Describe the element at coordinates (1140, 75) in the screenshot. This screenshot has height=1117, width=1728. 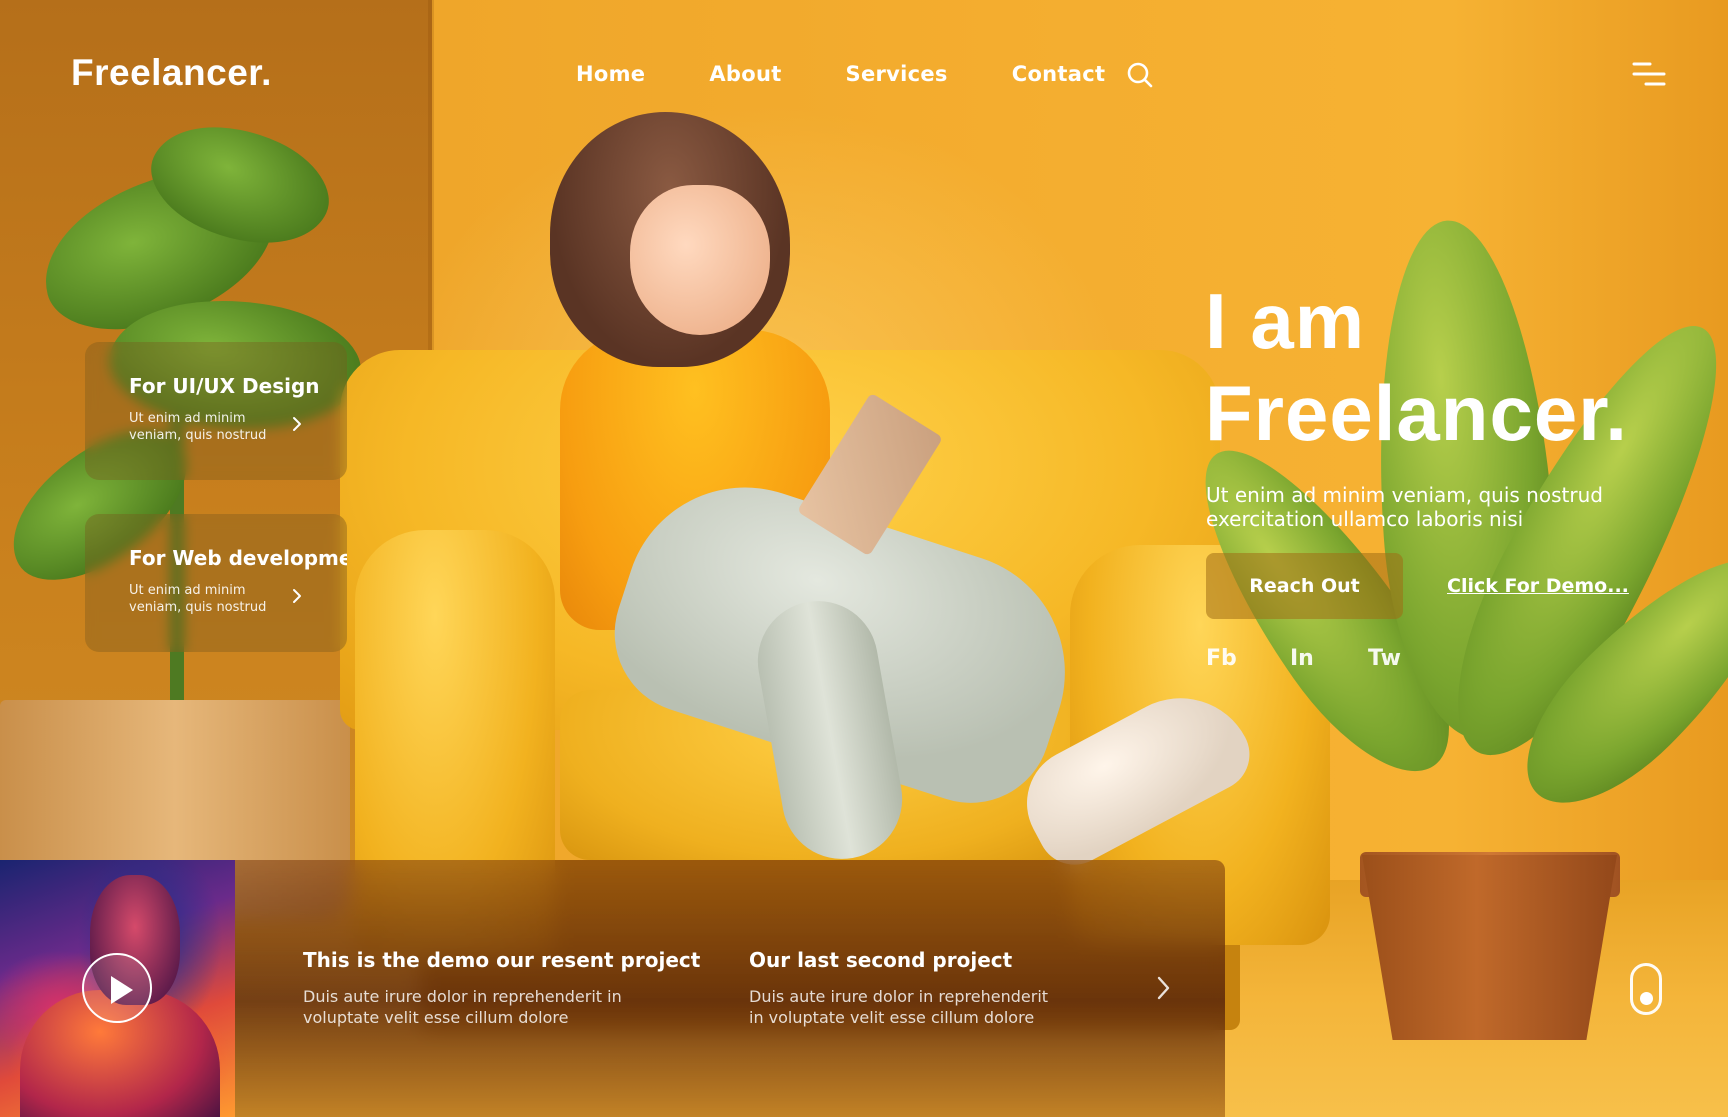
I see `search-icon` at that location.